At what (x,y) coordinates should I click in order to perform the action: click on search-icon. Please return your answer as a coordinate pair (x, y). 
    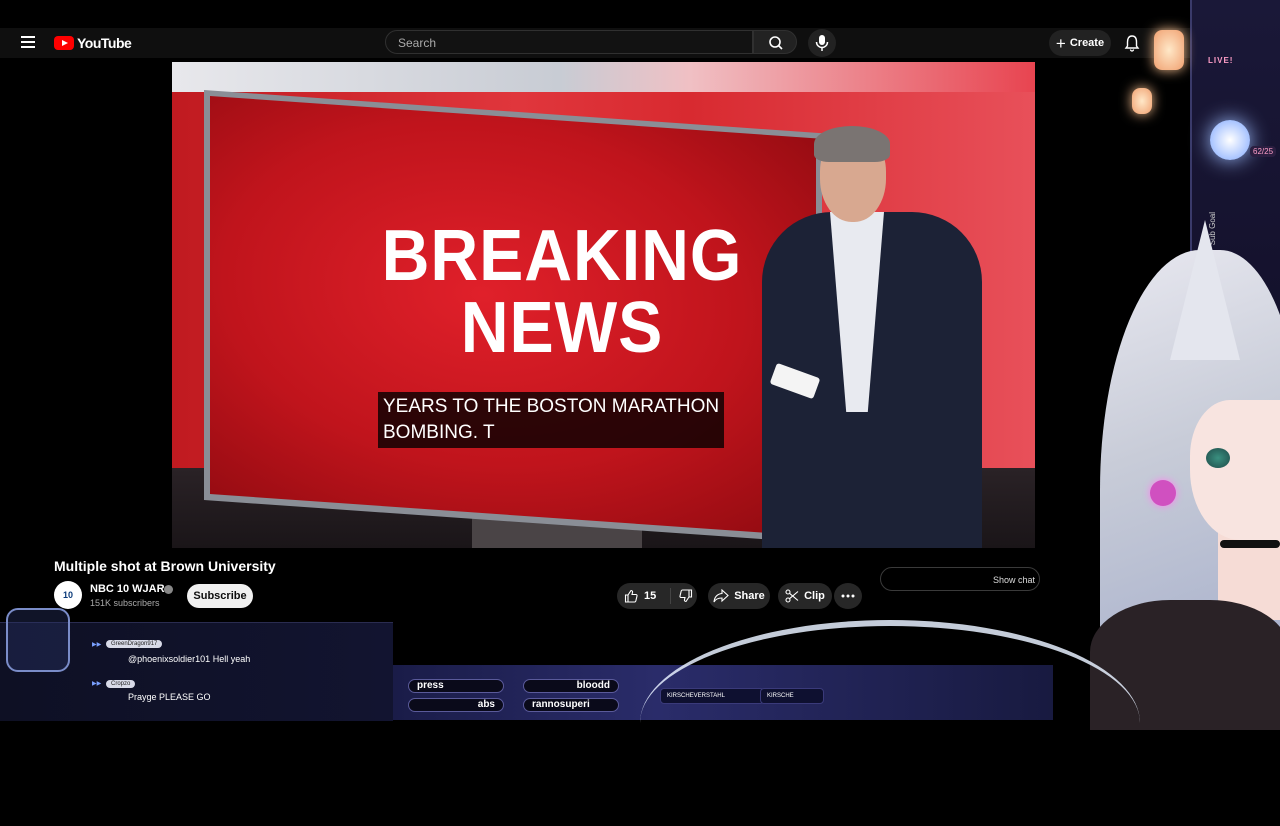
    Looking at the image, I should click on (776, 43).